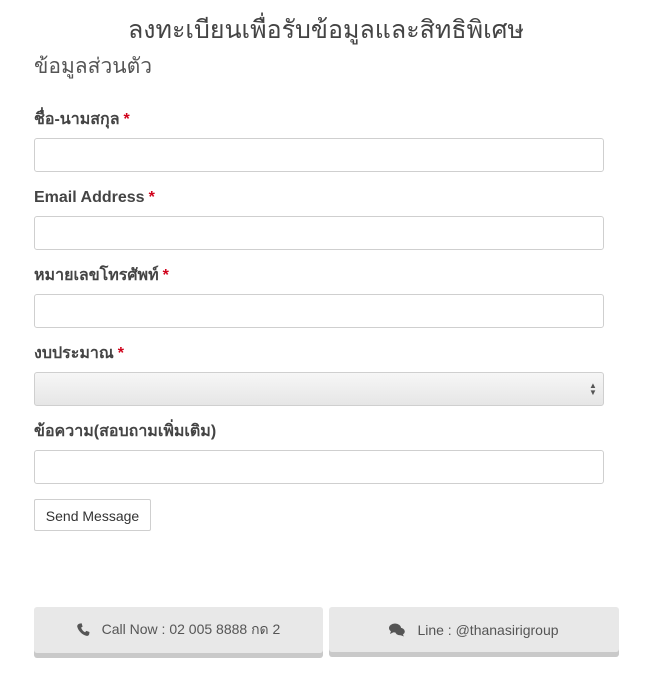  I want to click on budget-label: งบประมาณ *, so click(79, 354).